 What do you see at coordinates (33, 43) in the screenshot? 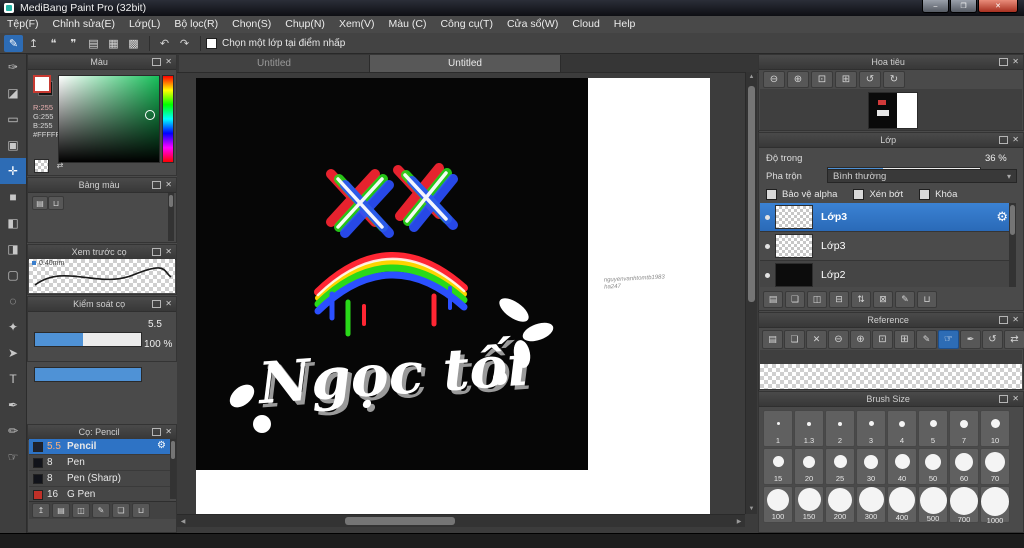
I see `upload-icon: ↥` at bounding box center [33, 43].